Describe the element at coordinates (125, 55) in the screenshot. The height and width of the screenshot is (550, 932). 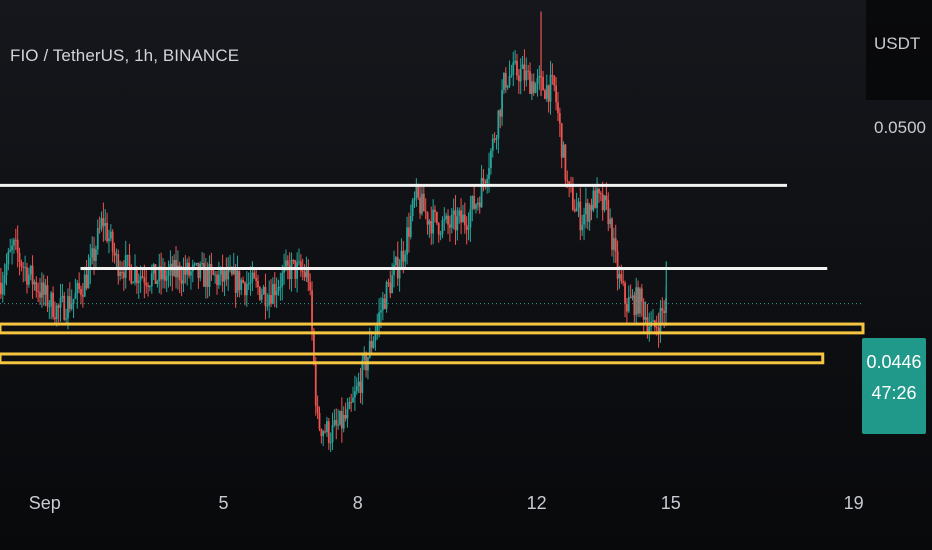
I see `chart-title: FIO / TetherUS, 1h, BINANCE` at that location.